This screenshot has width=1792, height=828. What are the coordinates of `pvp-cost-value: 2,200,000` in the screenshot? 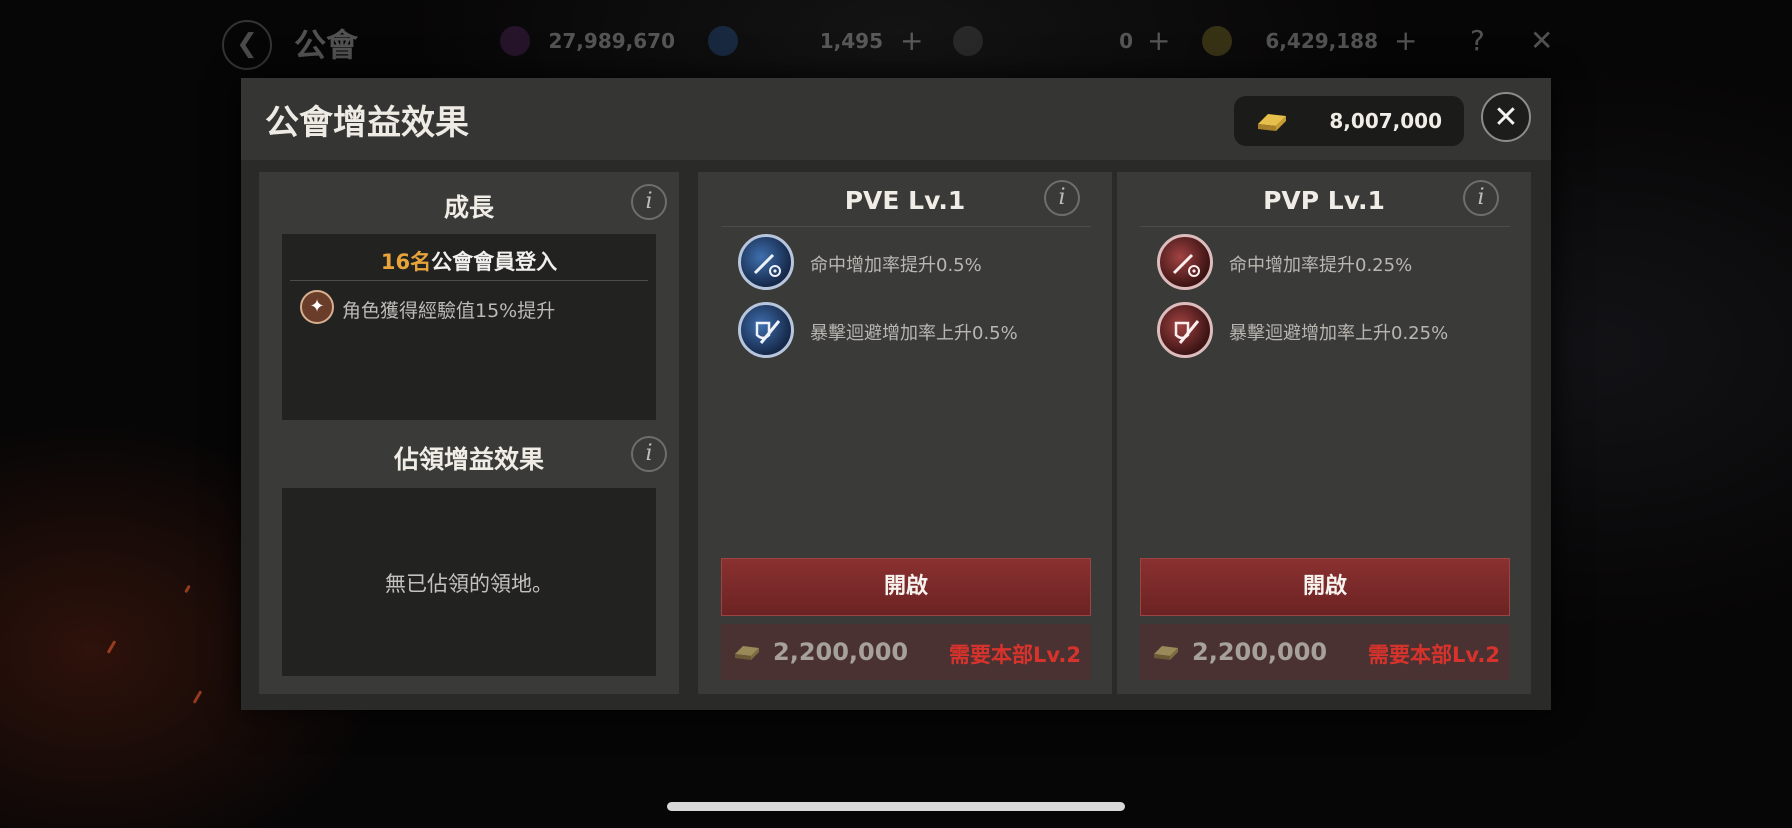 It's located at (1260, 652).